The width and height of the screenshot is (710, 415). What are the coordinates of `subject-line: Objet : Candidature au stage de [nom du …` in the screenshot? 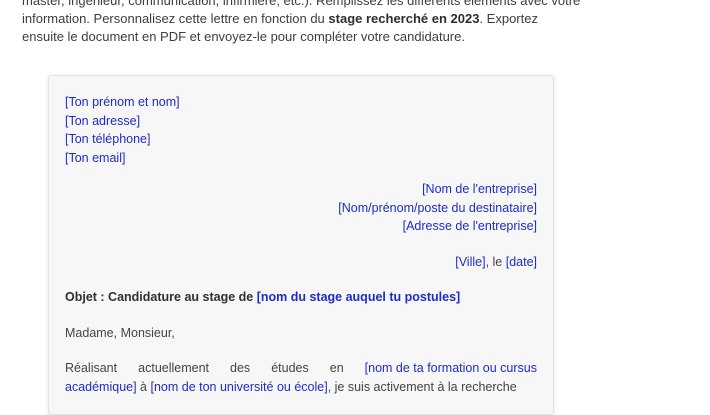 It's located at (301, 297).